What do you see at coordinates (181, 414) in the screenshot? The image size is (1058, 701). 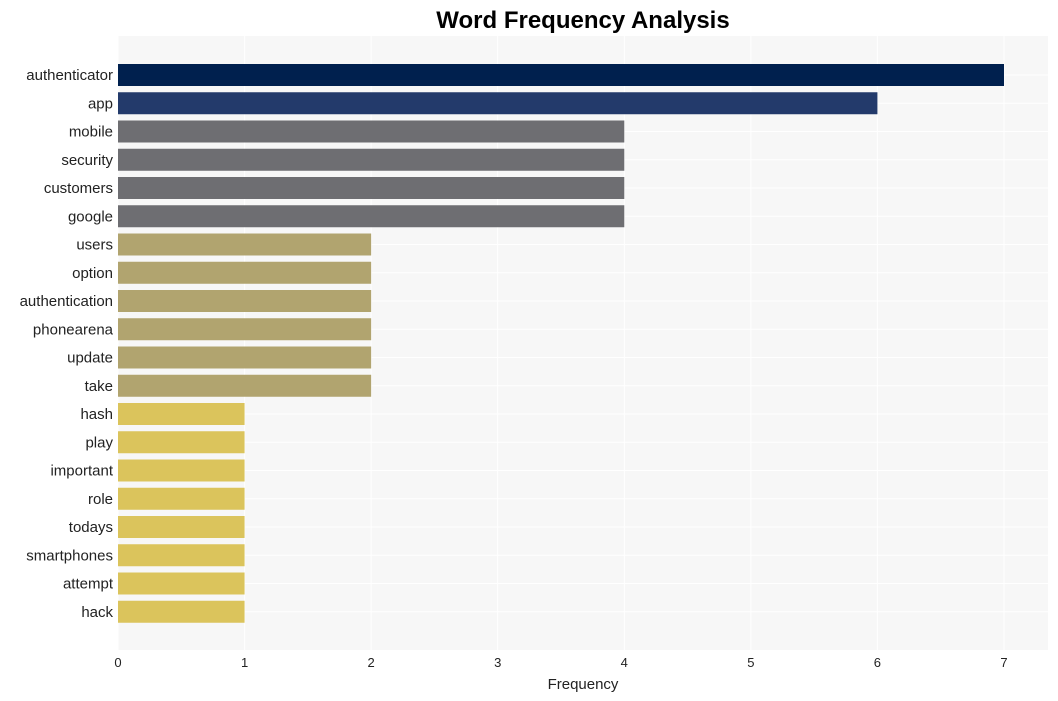 I see `bar-hash` at bounding box center [181, 414].